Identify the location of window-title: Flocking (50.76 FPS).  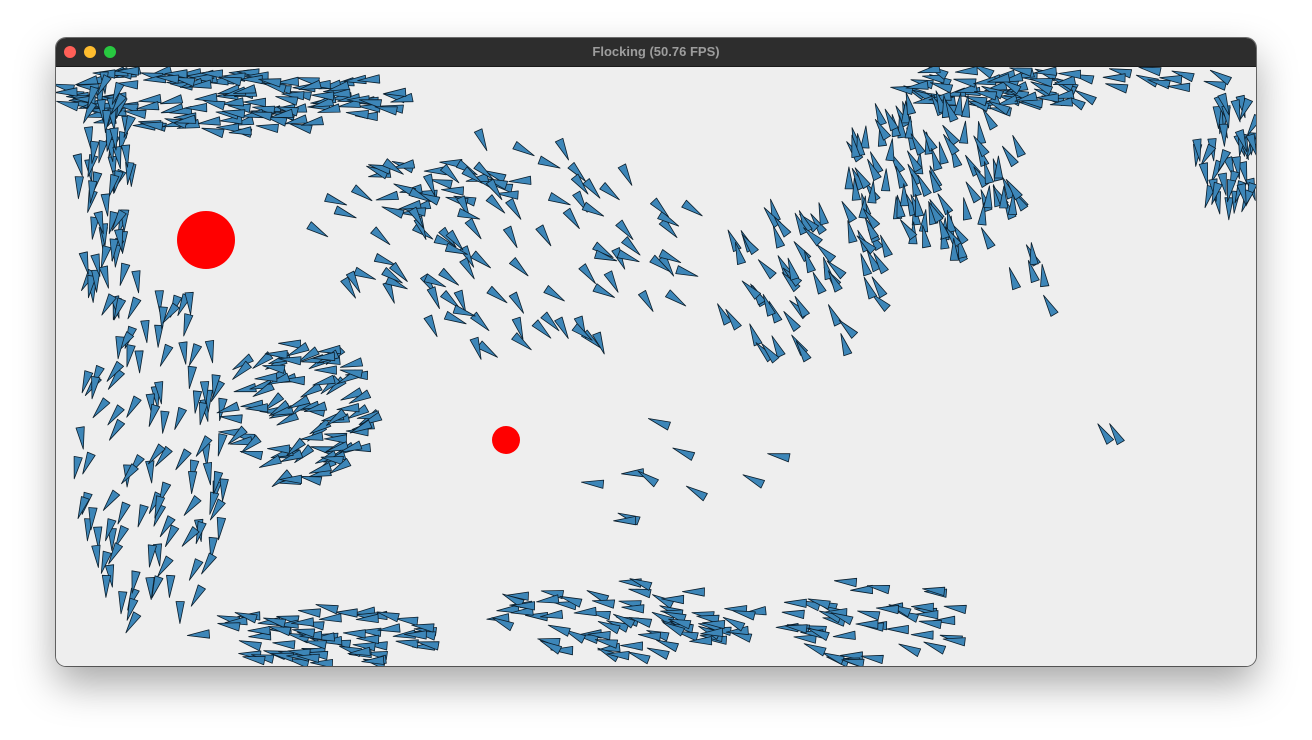
(656, 51).